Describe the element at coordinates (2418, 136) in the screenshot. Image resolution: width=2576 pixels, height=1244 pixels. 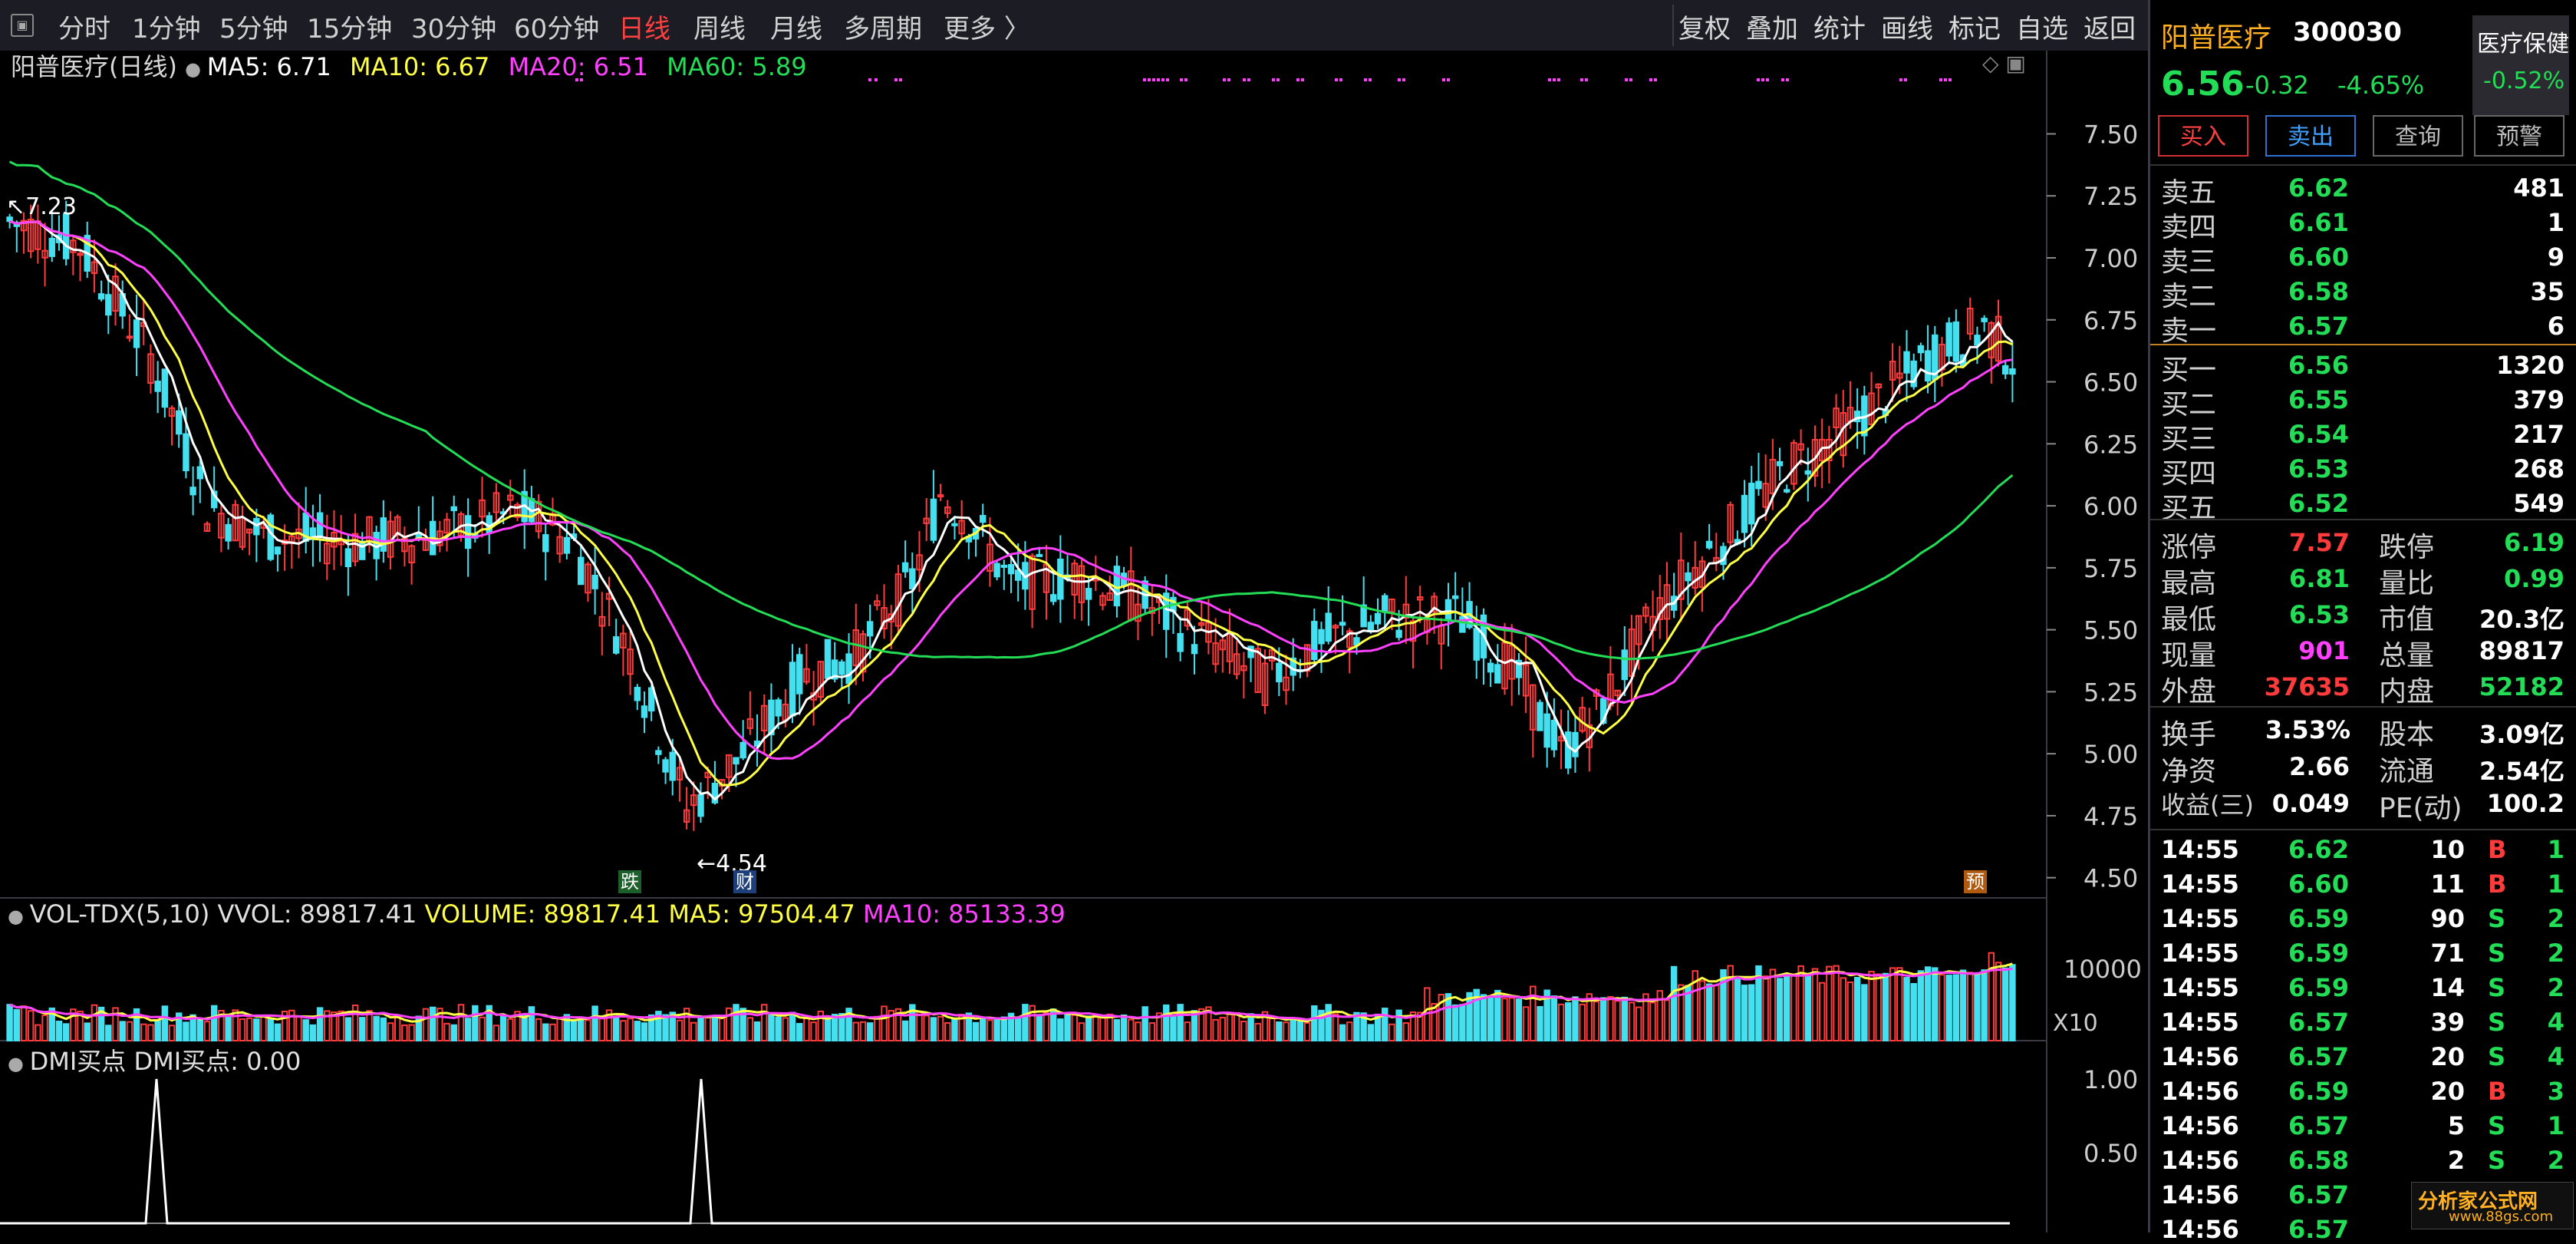
I see `query-button: 查询` at that location.